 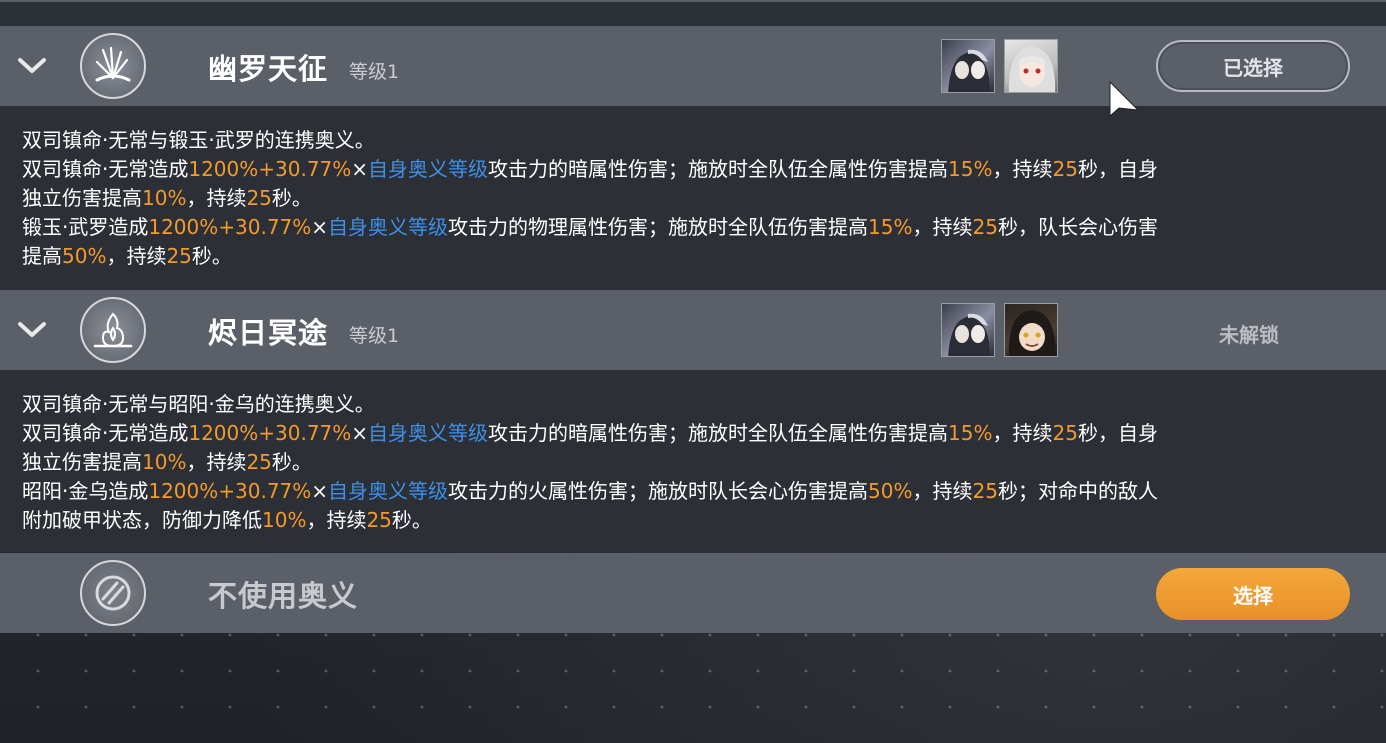 What do you see at coordinates (227, 520) in the screenshot?
I see `desc-line: 附加破甲状态，防御力降低10%，持续25秒。` at bounding box center [227, 520].